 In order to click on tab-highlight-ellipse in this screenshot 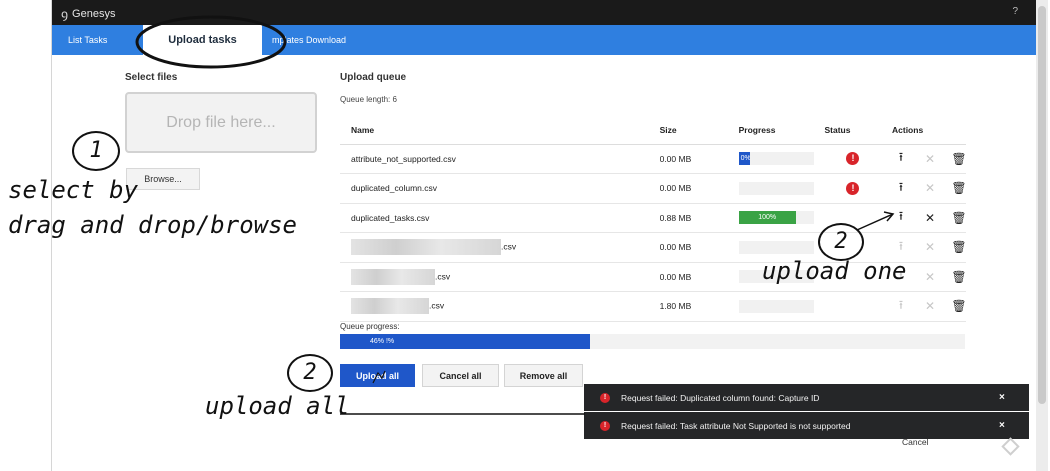, I will do `click(211, 42)`.